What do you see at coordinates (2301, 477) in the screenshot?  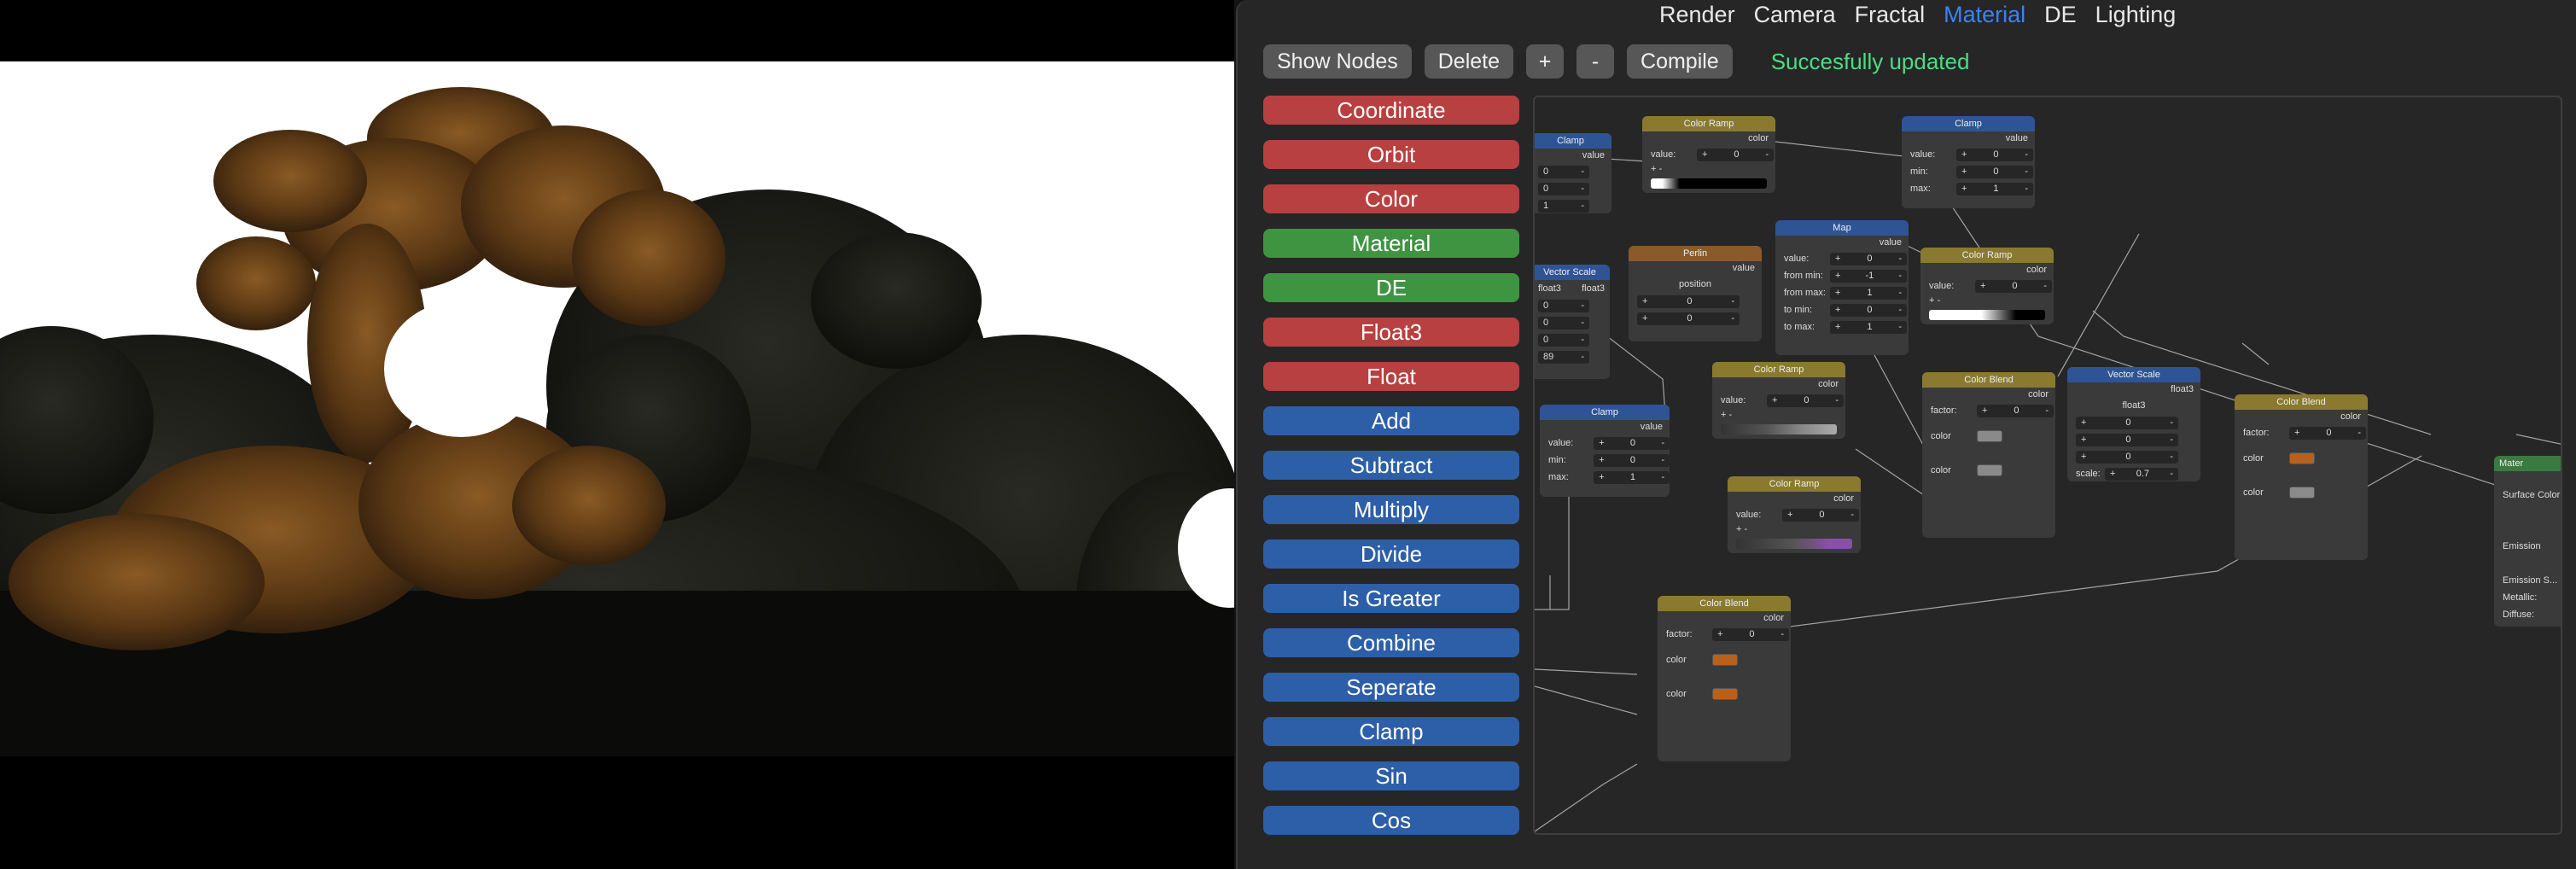 I see `node-color-blend-b: Color Blend color factor: +0- color color` at bounding box center [2301, 477].